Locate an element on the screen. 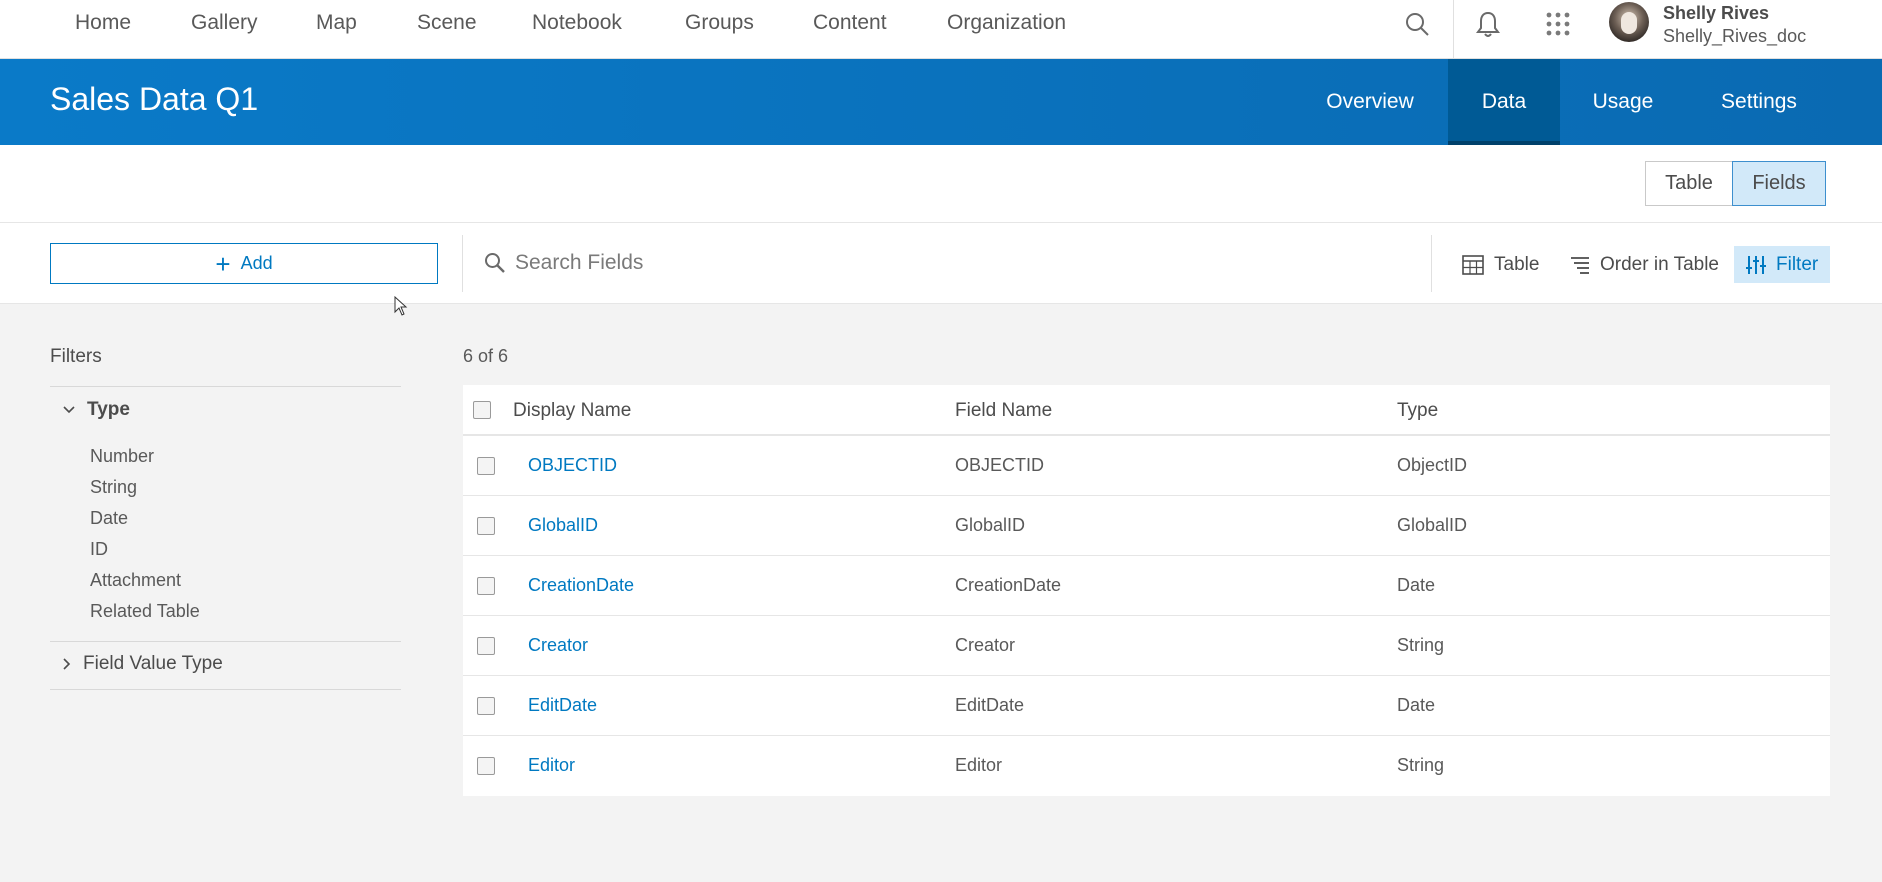 Image resolution: width=1882 pixels, height=882 pixels. nav-organization: Organization is located at coordinates (1006, 23).